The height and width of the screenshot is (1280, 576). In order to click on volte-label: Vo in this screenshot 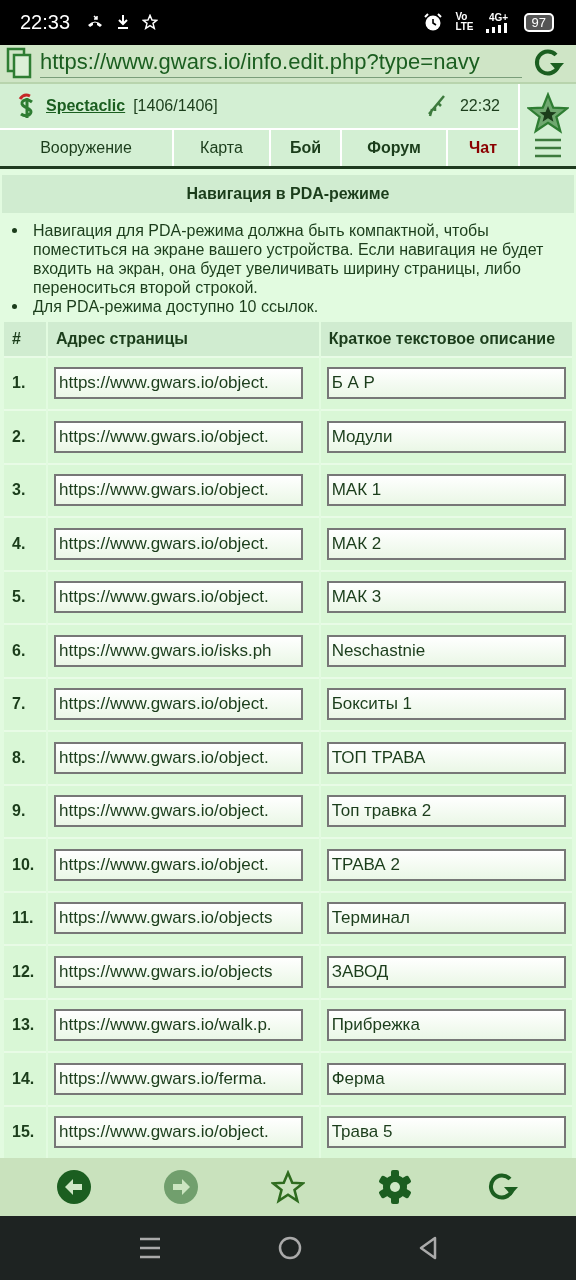, I will do `click(461, 17)`.